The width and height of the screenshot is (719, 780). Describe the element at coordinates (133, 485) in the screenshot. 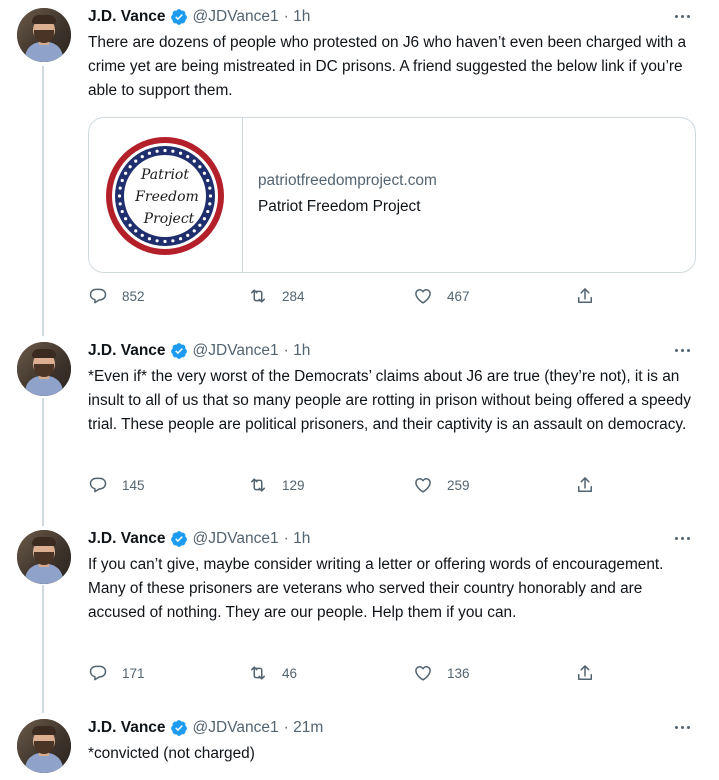

I see `reply-count: 145` at that location.